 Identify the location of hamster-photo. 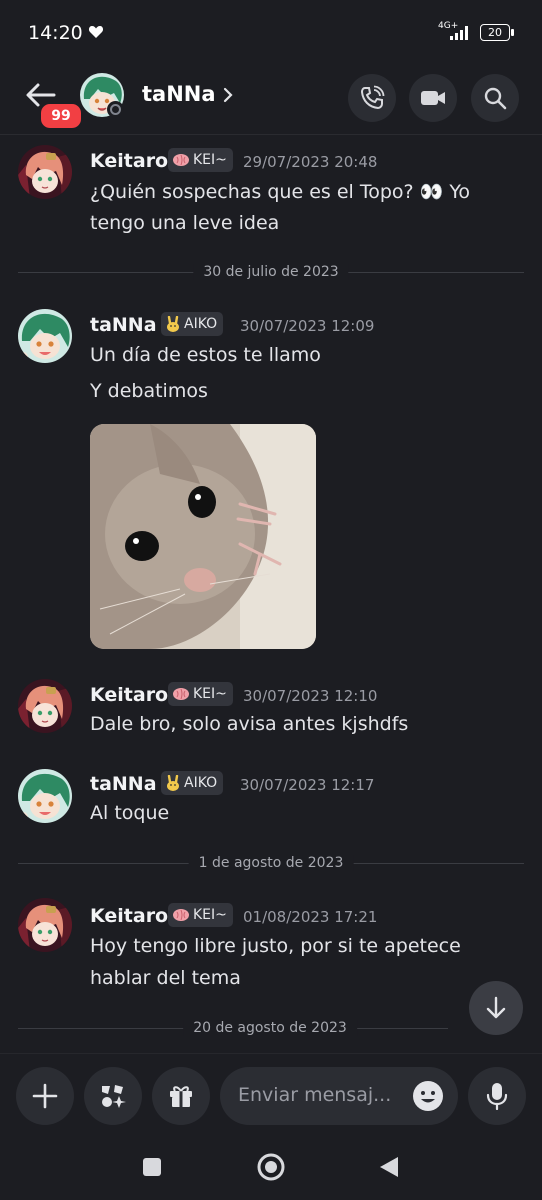
(203, 536).